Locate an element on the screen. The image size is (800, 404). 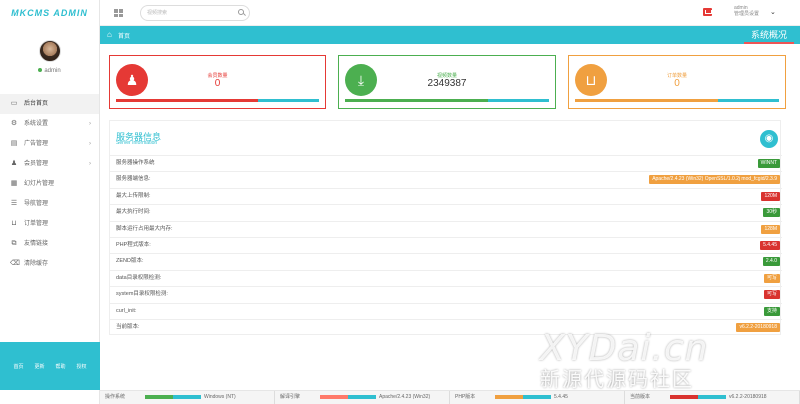
user-menu: admin 管理员设置 is located at coordinates (746, 11).